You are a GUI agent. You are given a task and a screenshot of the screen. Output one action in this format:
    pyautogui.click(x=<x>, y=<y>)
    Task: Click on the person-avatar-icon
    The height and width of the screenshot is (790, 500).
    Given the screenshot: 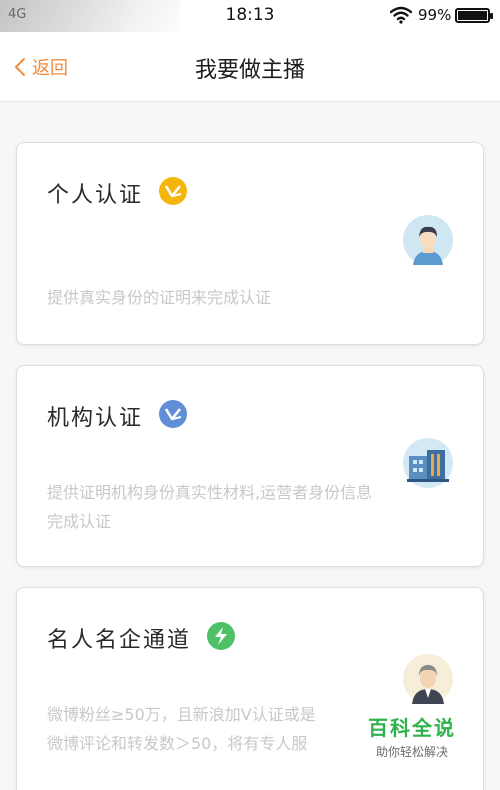 What is the action you would take?
    pyautogui.click(x=428, y=240)
    